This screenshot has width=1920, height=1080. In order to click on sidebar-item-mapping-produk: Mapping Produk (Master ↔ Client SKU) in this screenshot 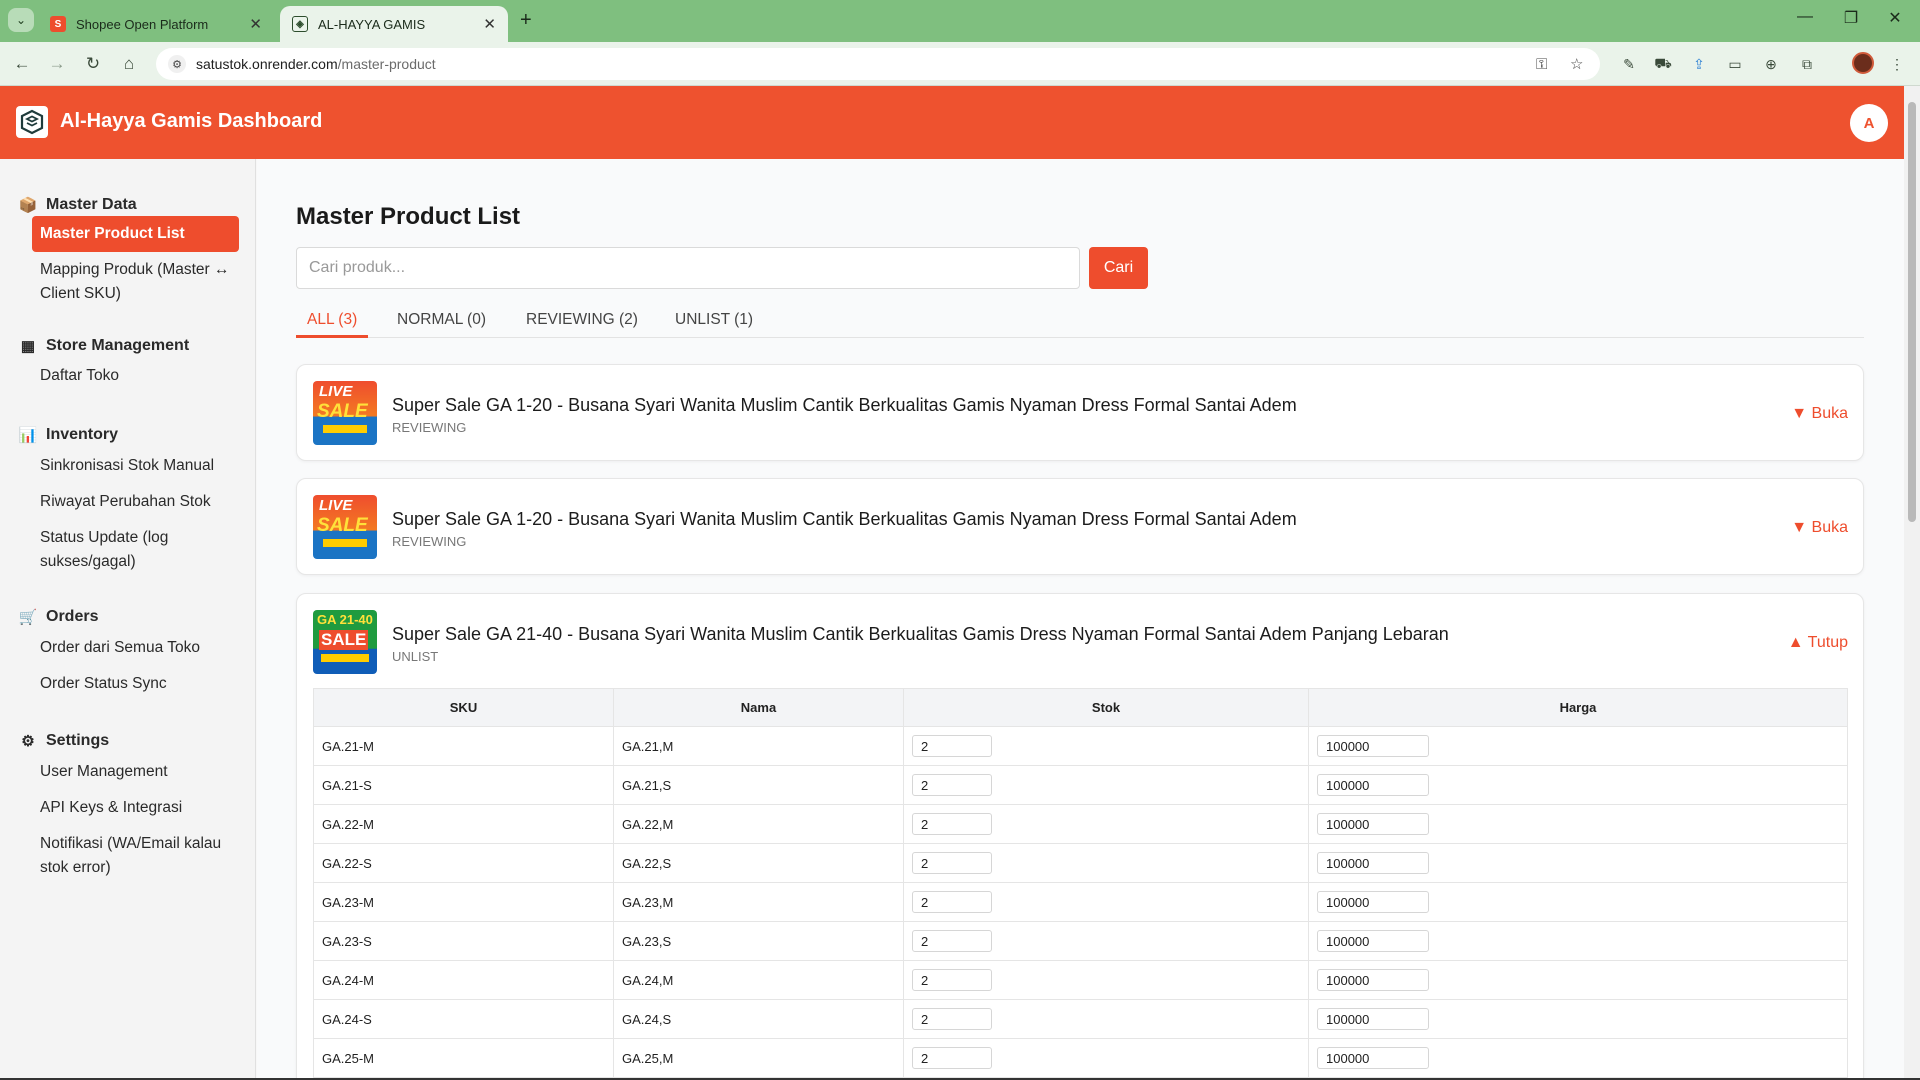, I will do `click(135, 282)`.